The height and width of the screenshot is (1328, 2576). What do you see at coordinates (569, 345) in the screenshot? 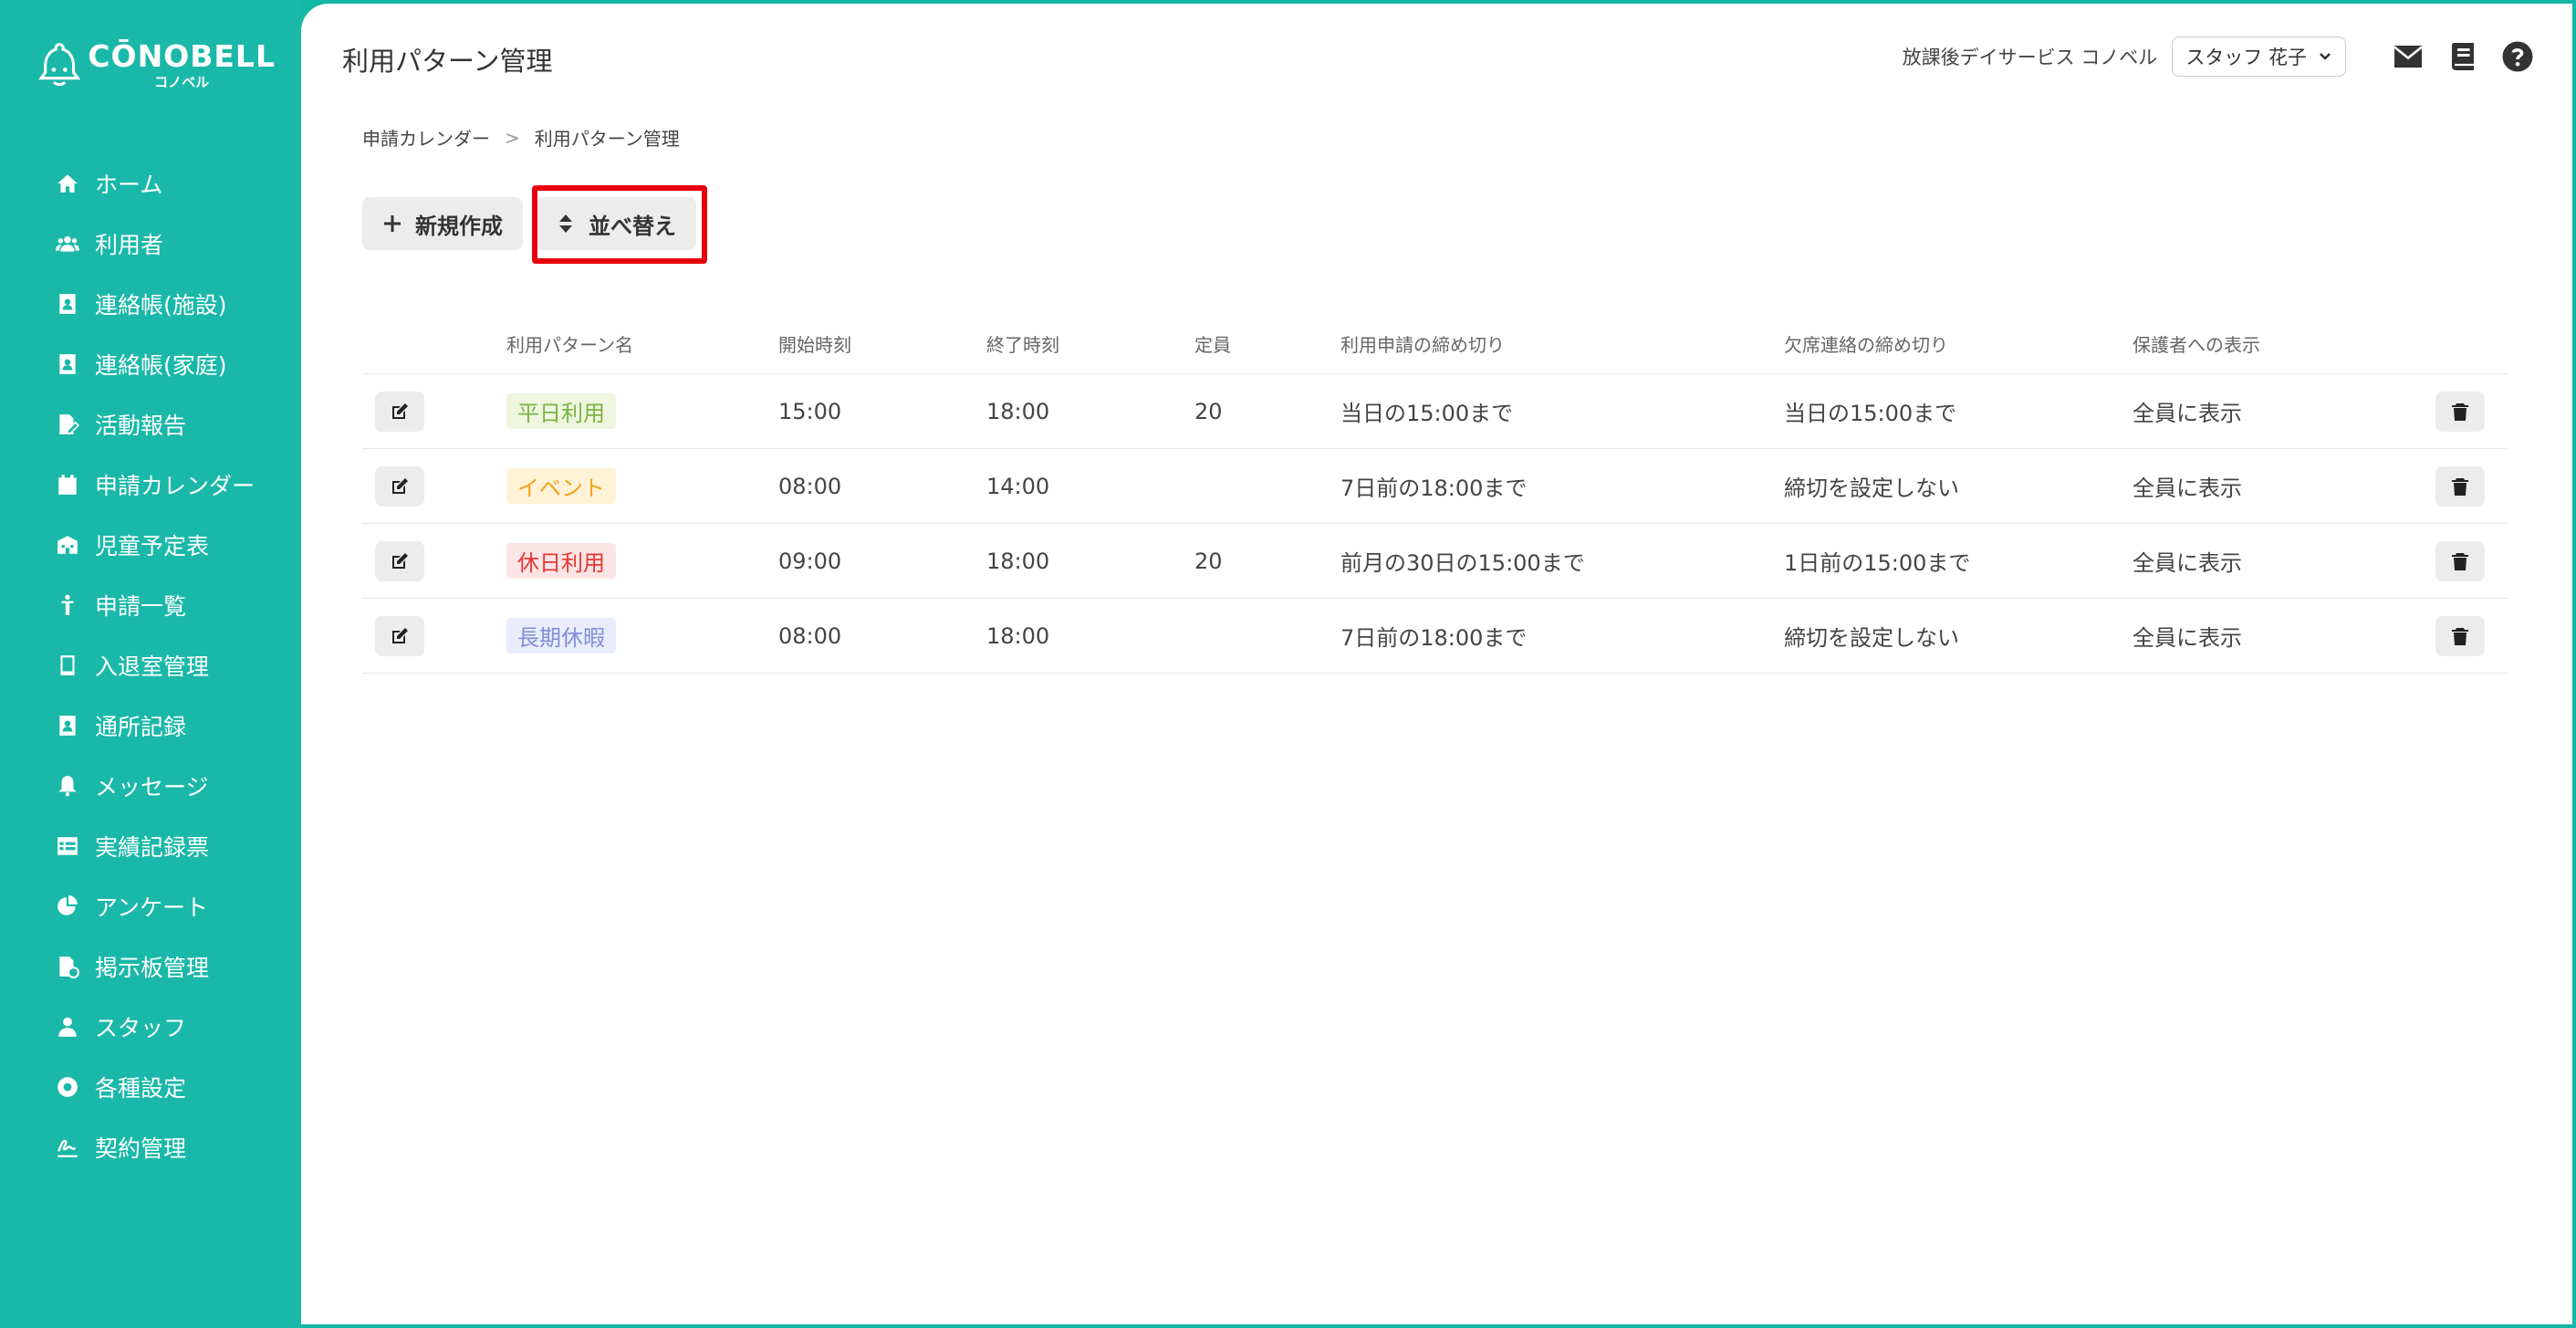
I see `col-header-name: 利用パターン名` at bounding box center [569, 345].